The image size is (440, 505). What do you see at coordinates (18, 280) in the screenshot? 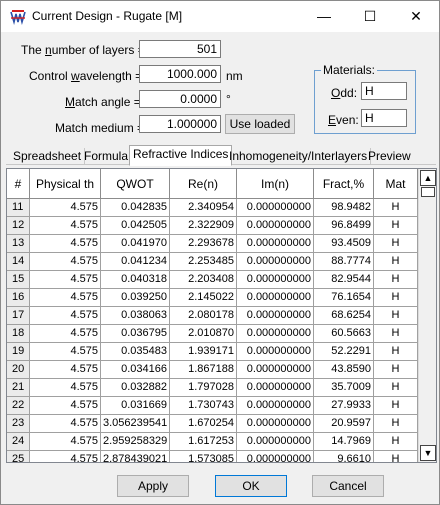
I see `cell-index: 15` at bounding box center [18, 280].